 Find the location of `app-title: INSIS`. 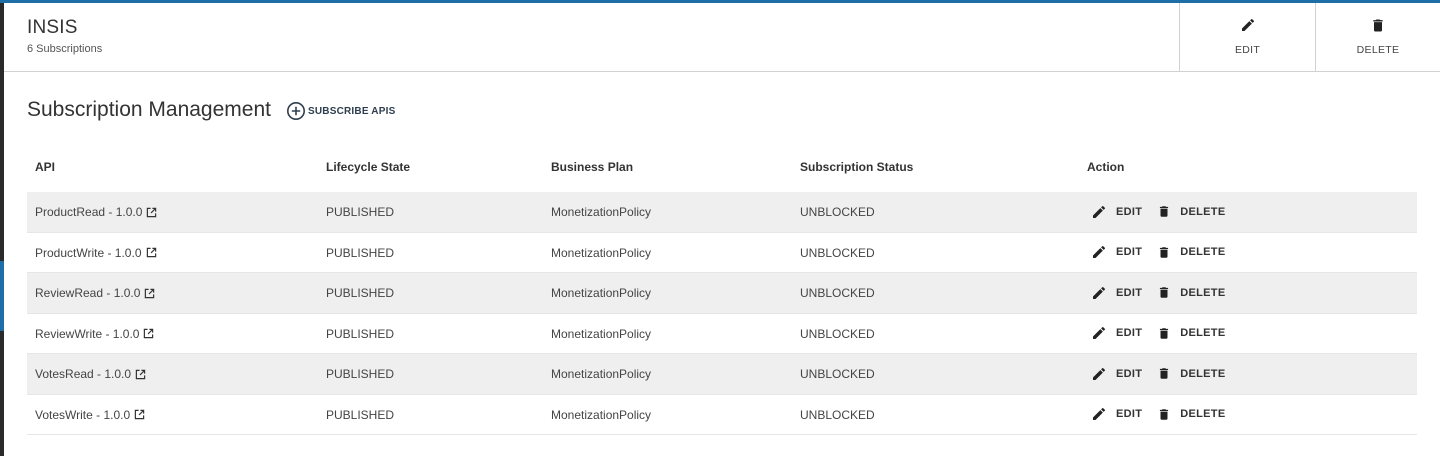

app-title: INSIS is located at coordinates (52, 27).